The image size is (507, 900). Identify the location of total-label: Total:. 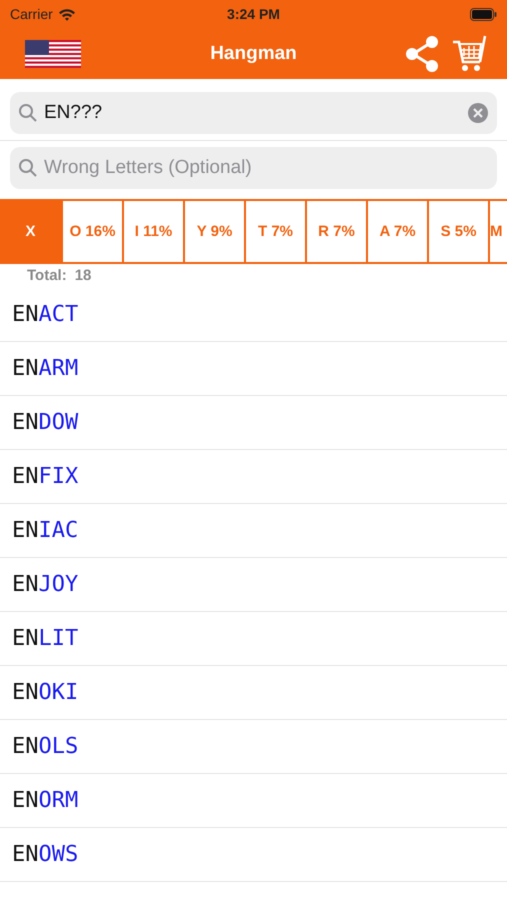
(47, 276).